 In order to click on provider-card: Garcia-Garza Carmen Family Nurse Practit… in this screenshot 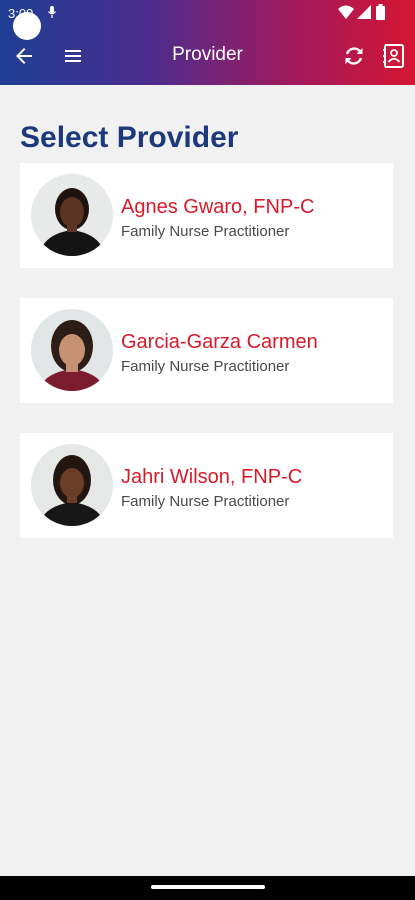, I will do `click(206, 350)`.